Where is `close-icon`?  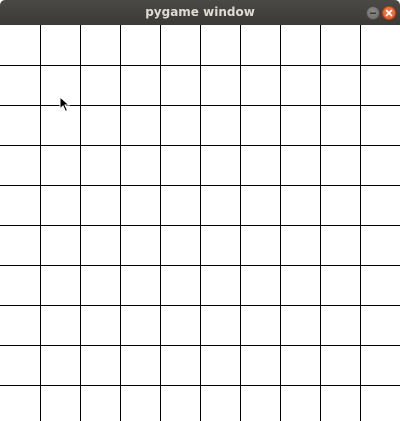
close-icon is located at coordinates (389, 13).